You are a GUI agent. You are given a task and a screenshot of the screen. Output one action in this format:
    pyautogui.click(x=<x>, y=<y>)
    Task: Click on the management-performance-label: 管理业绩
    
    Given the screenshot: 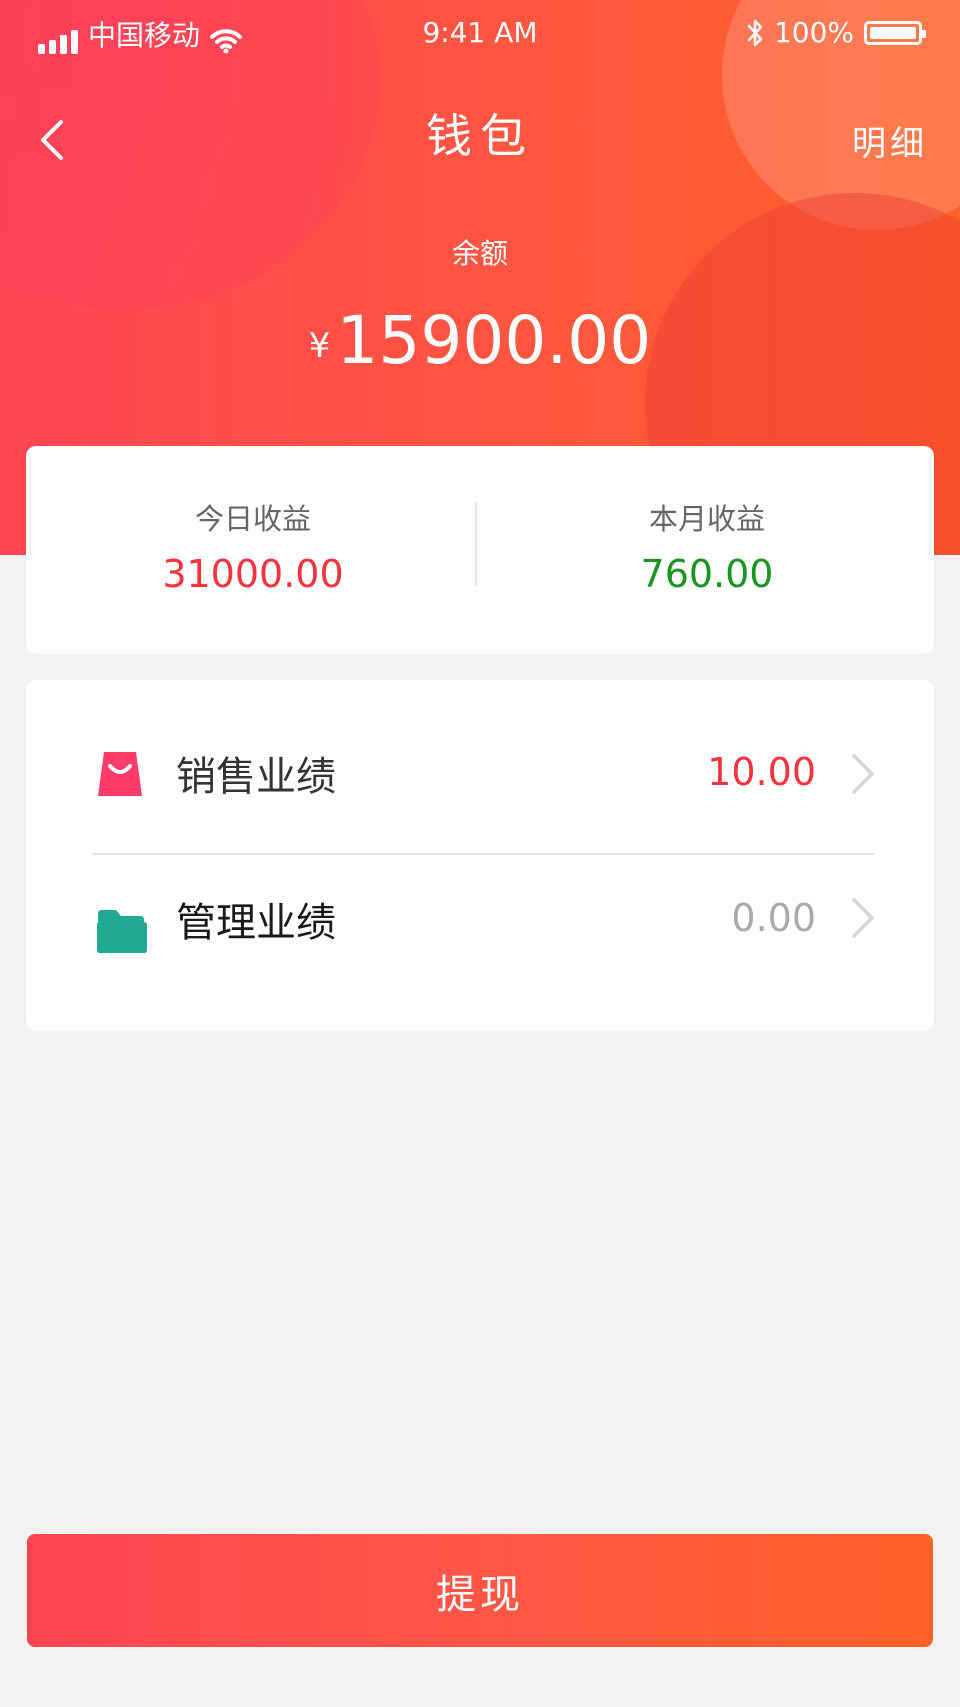 What is the action you would take?
    pyautogui.click(x=256, y=923)
    